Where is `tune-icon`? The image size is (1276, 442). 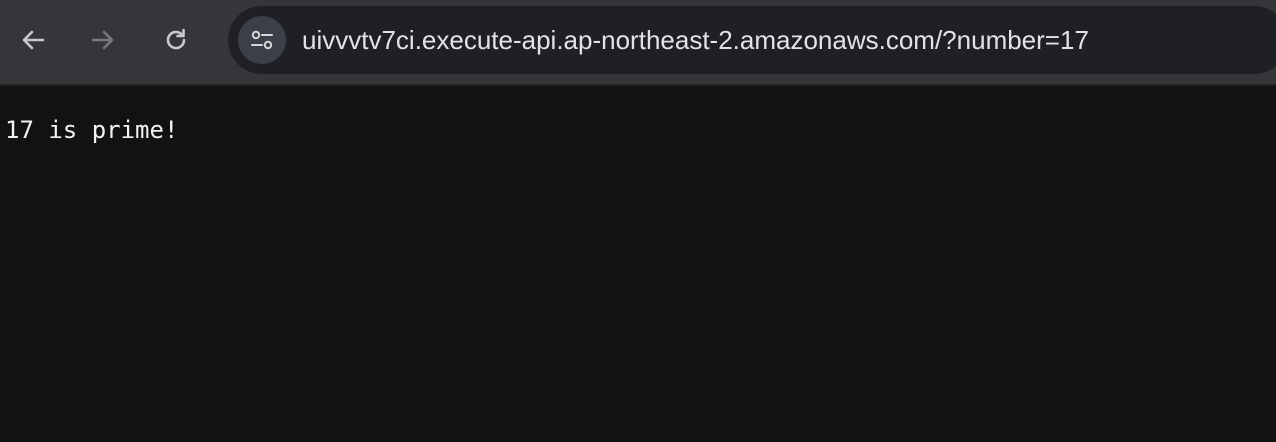 tune-icon is located at coordinates (262, 40).